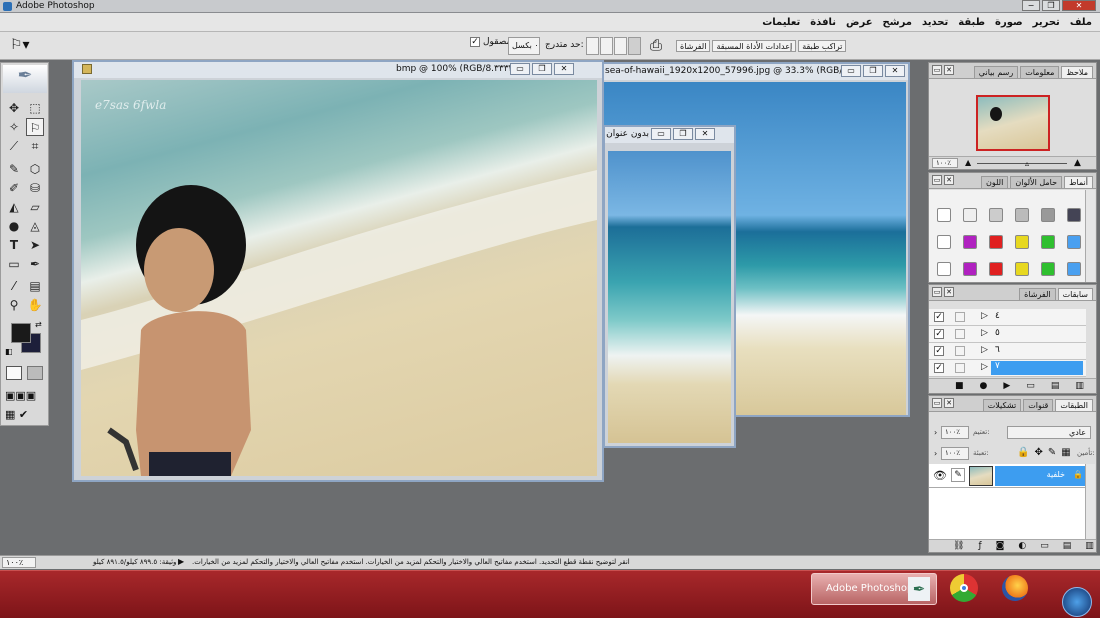 This screenshot has width=1100, height=618. I want to click on rectangle-tool-icon: ▭, so click(14, 264).